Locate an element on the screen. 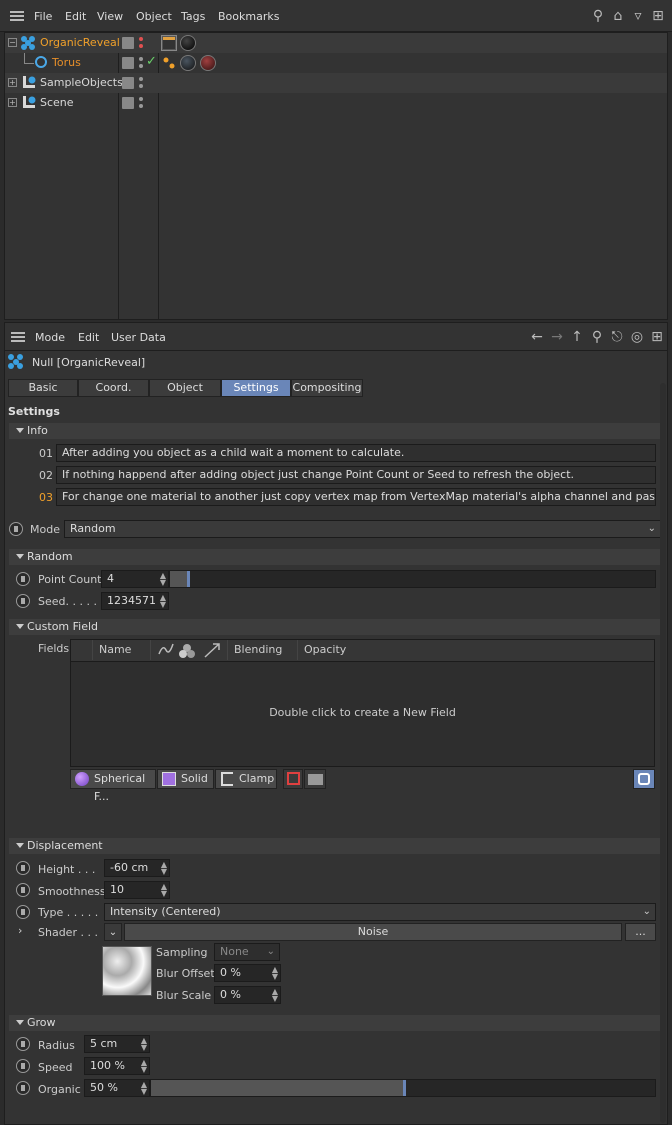  header-opacity: Opacity is located at coordinates (476, 650).